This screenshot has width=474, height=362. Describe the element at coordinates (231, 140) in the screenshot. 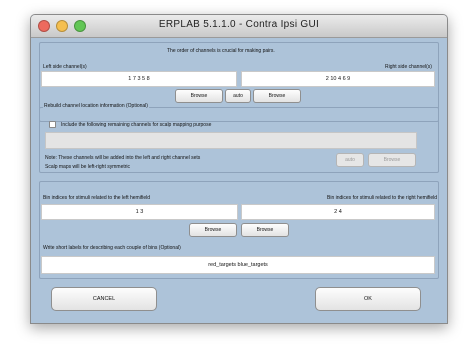

I see `remaining-channels-input` at that location.